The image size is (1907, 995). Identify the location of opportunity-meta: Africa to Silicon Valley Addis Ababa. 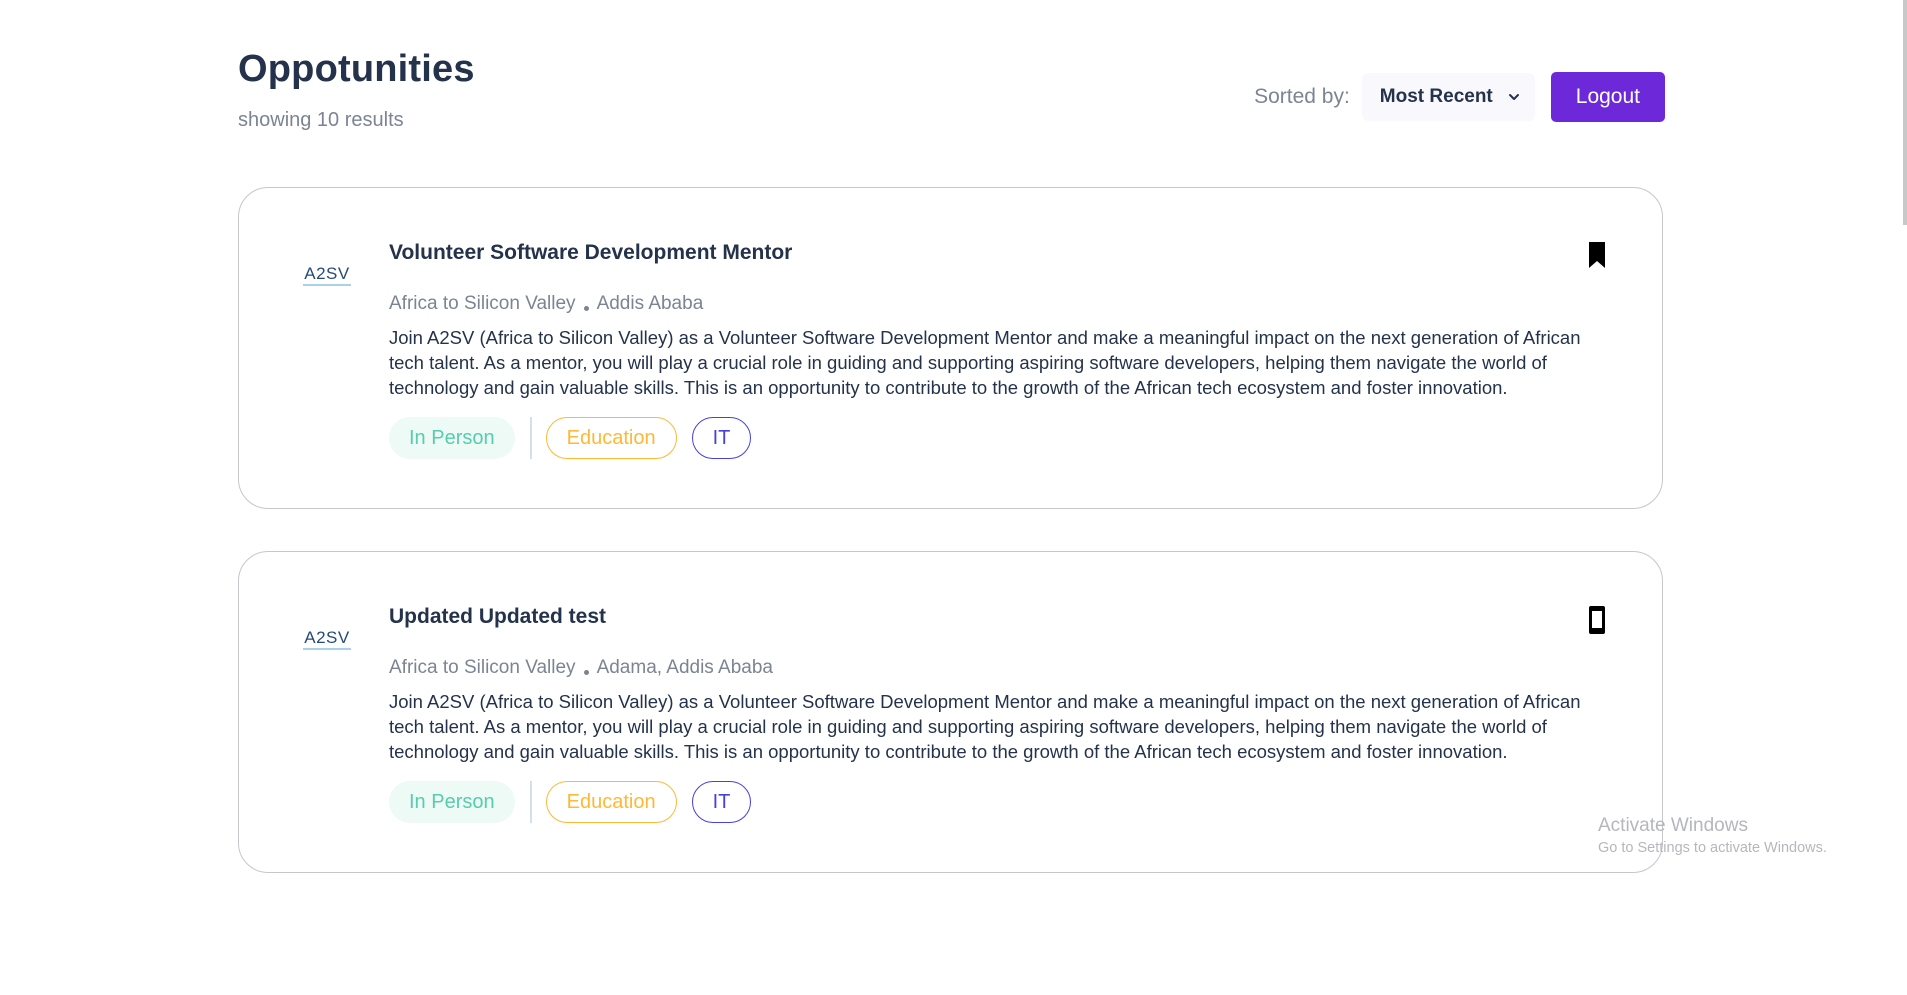
(546, 304).